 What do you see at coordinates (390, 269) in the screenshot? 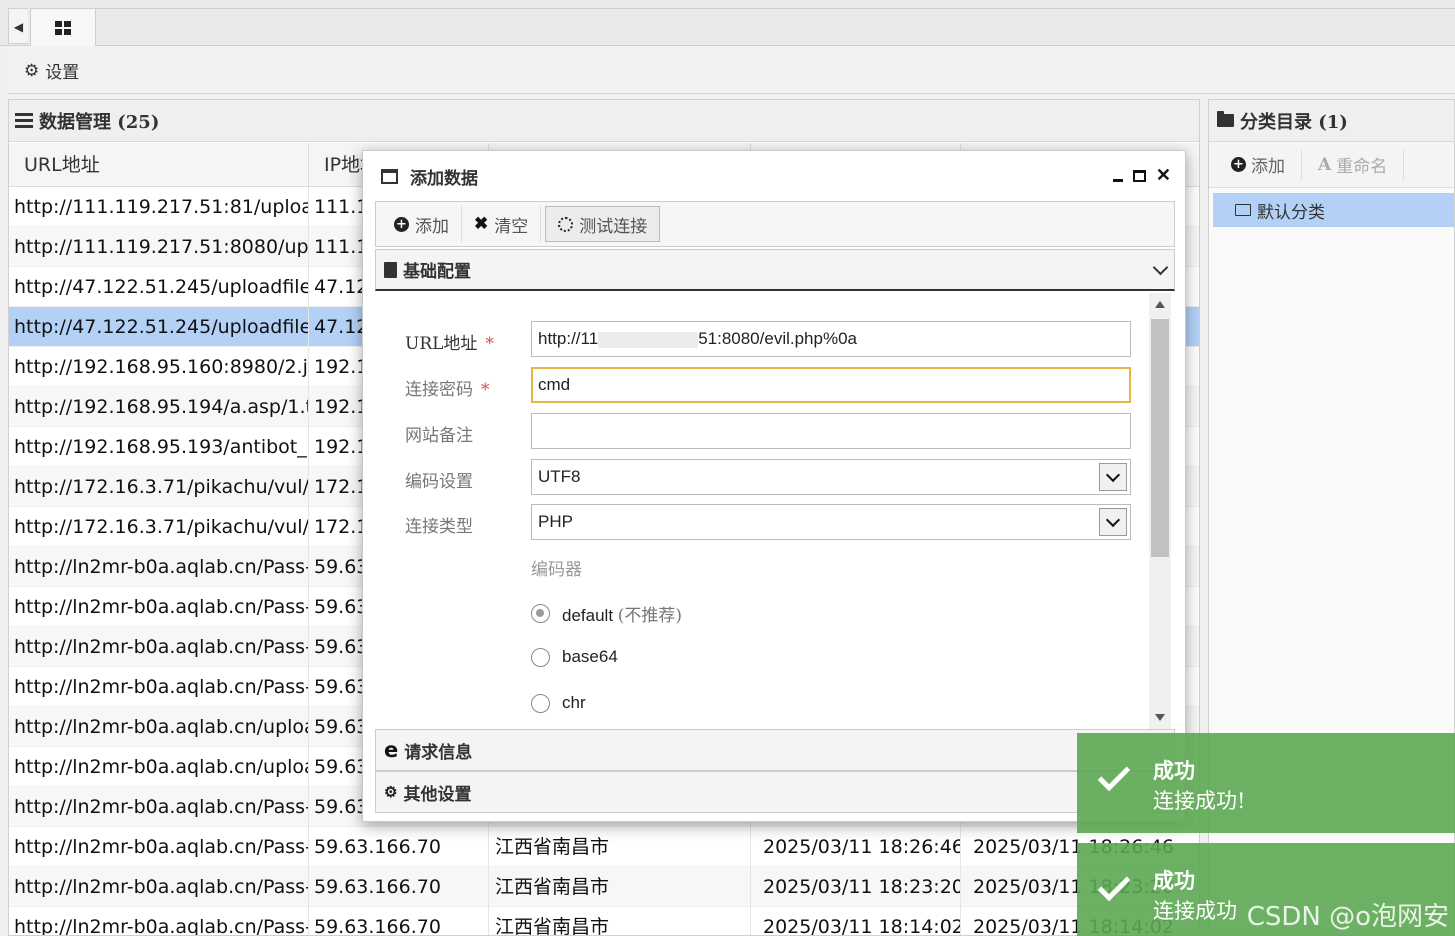
I see `file-text-icon` at bounding box center [390, 269].